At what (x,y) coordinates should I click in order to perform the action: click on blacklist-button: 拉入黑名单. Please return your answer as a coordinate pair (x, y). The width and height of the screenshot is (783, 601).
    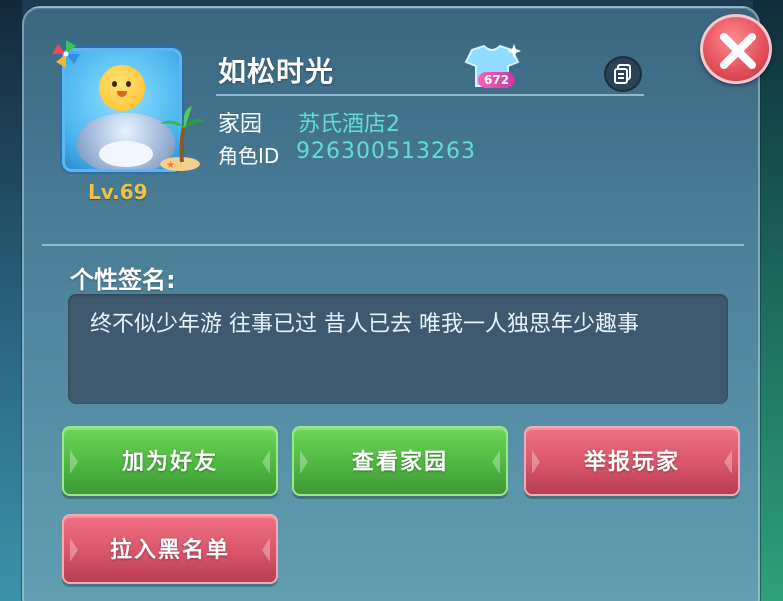
    Looking at the image, I should click on (170, 549).